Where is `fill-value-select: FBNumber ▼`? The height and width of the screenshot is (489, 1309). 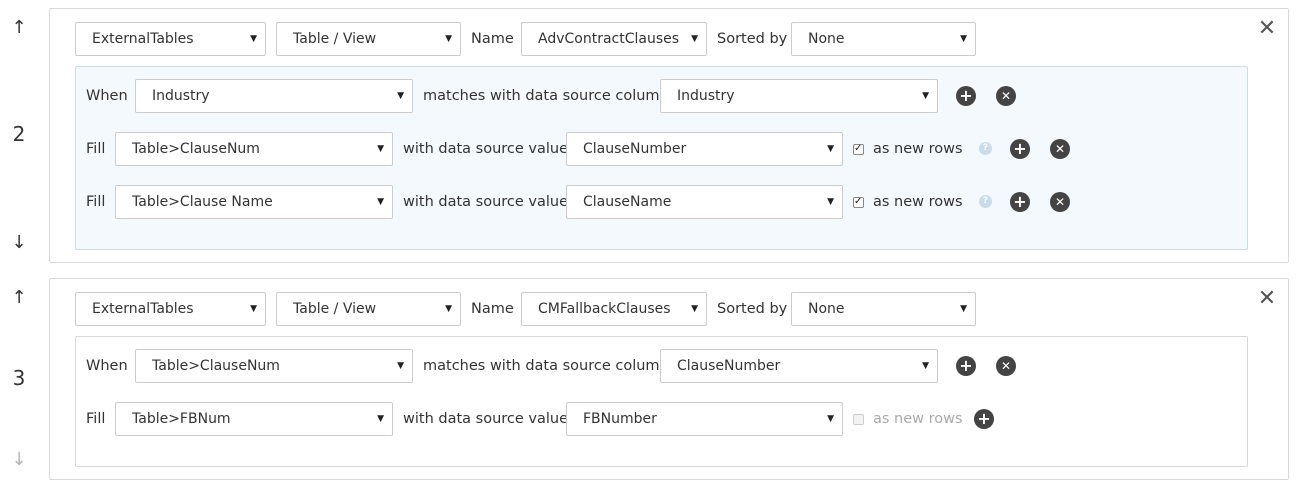 fill-value-select: FBNumber ▼ is located at coordinates (704, 419).